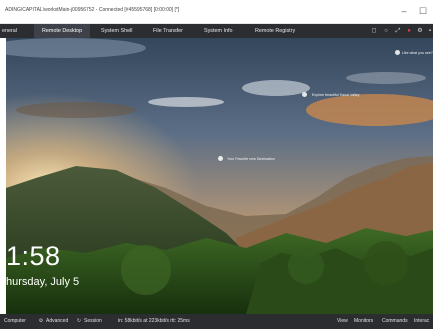 This screenshot has height=329, width=433. What do you see at coordinates (363, 321) in the screenshot?
I see `monitors-menu: Monitors` at bounding box center [363, 321].